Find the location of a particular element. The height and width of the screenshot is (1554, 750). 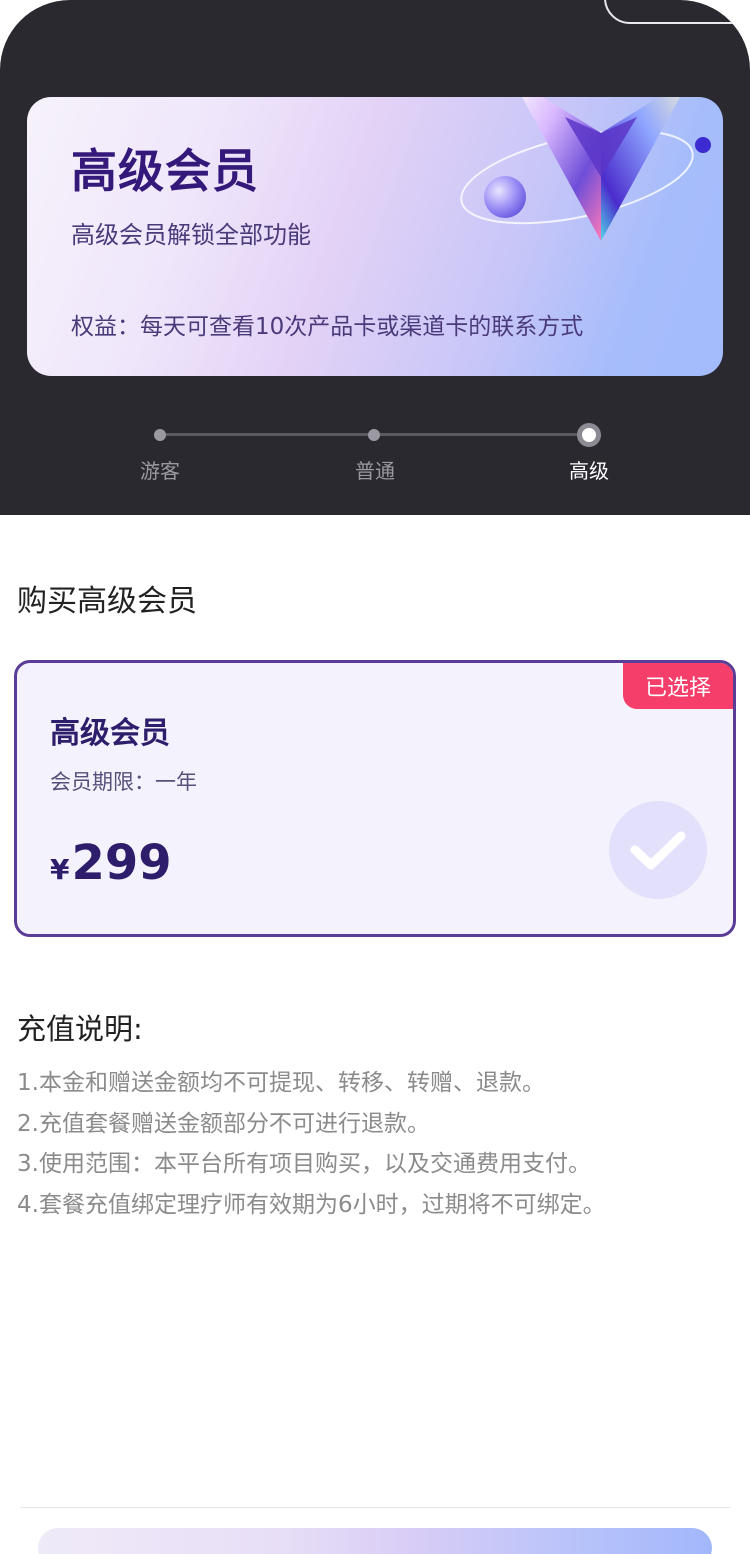

status-bar-outline is located at coordinates (677, 12).